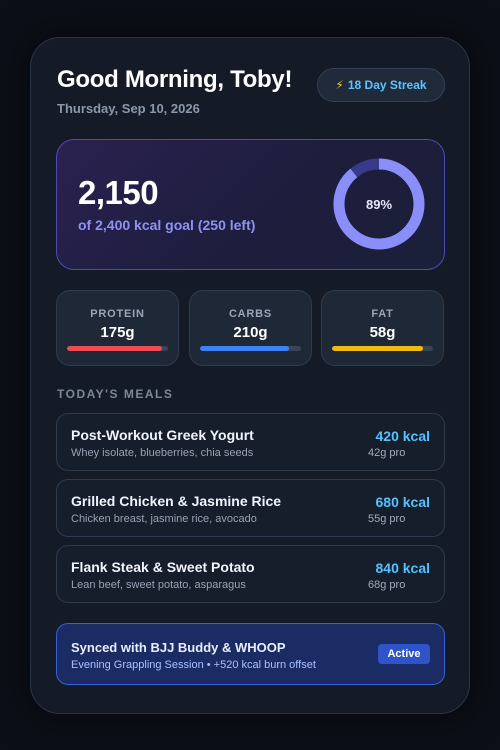 This screenshot has height=750, width=500. What do you see at coordinates (164, 519) in the screenshot?
I see `meal-description: Chicken breast, jasmine rice, avocado` at bounding box center [164, 519].